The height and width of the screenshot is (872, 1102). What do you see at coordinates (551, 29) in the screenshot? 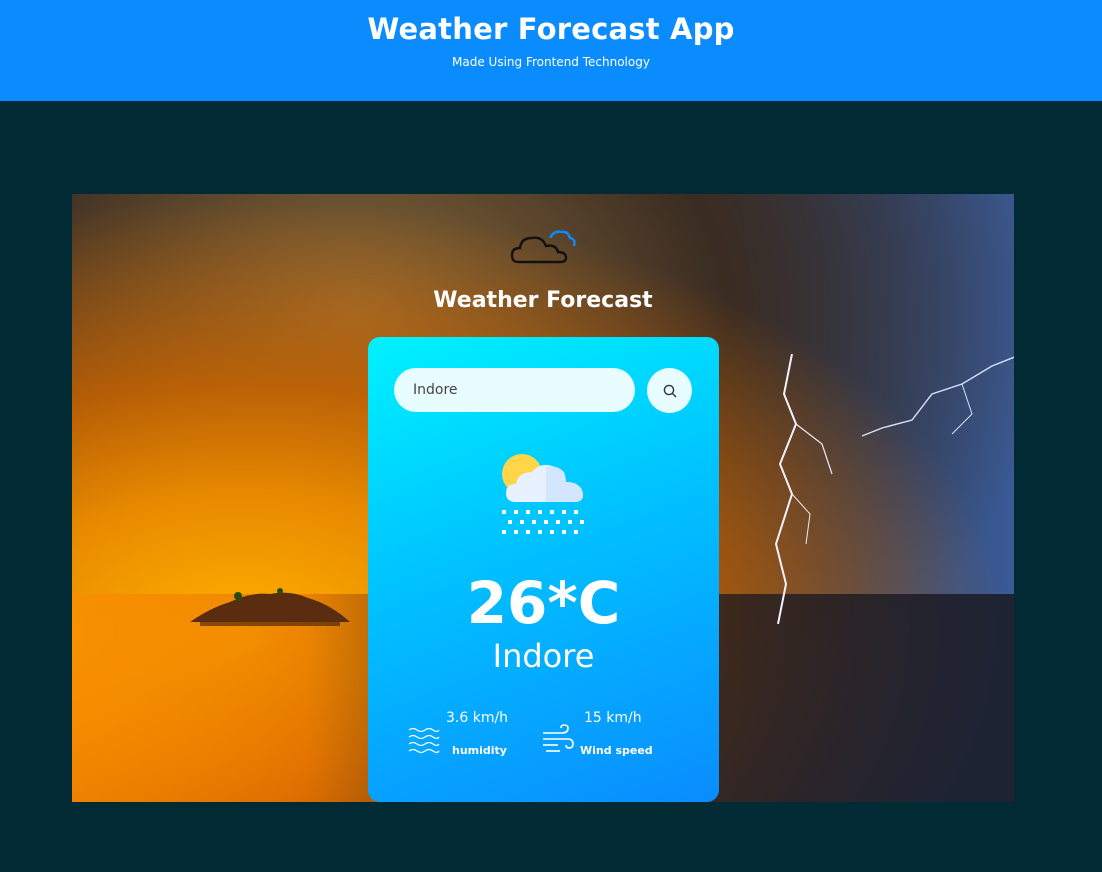
I see `app-title: Weather Forecast App` at bounding box center [551, 29].